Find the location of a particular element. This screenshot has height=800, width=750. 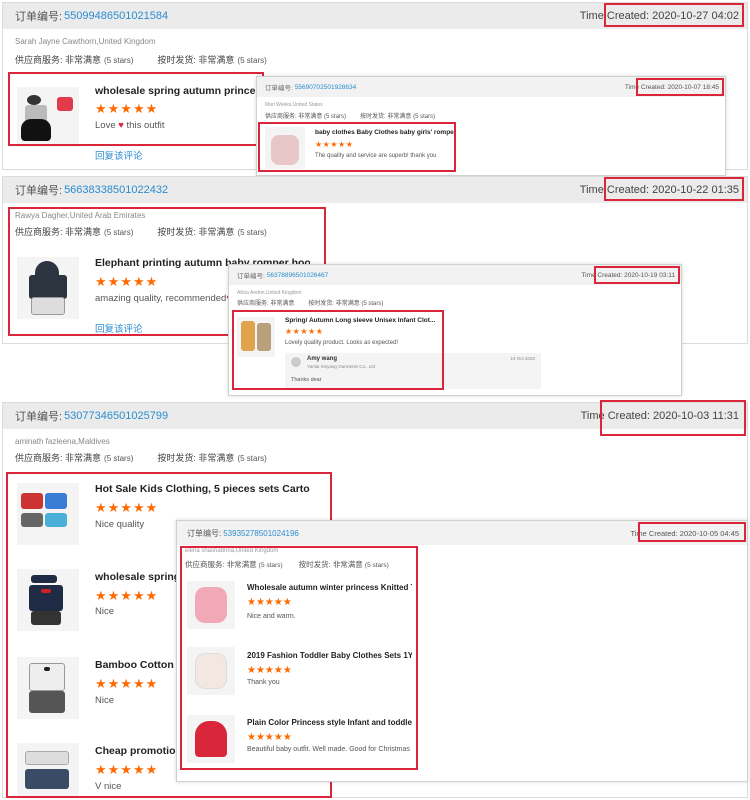

ontime-rating: 按时发货: 非常满意 (5 stars) is located at coordinates (212, 60).